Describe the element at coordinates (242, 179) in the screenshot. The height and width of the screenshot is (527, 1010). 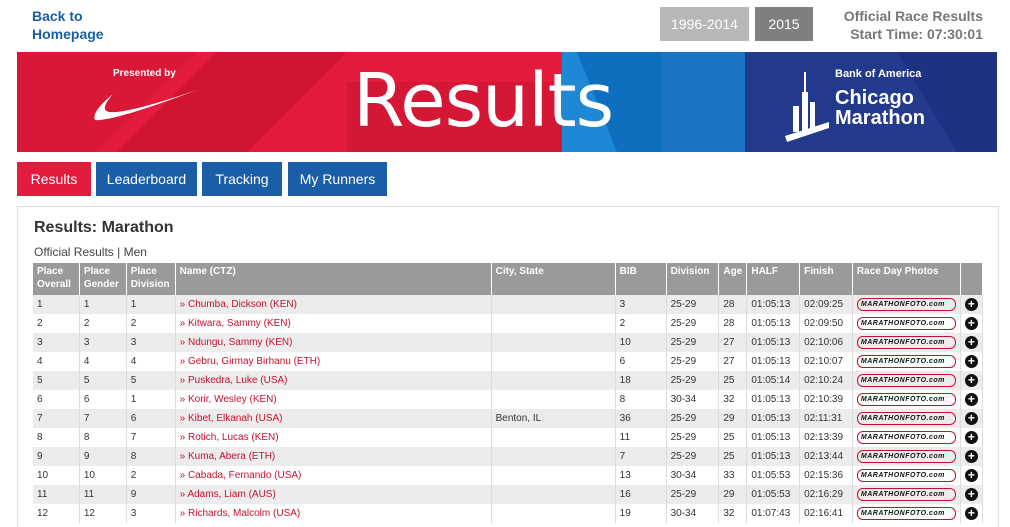
I see `tab-tracking: Tracking` at that location.